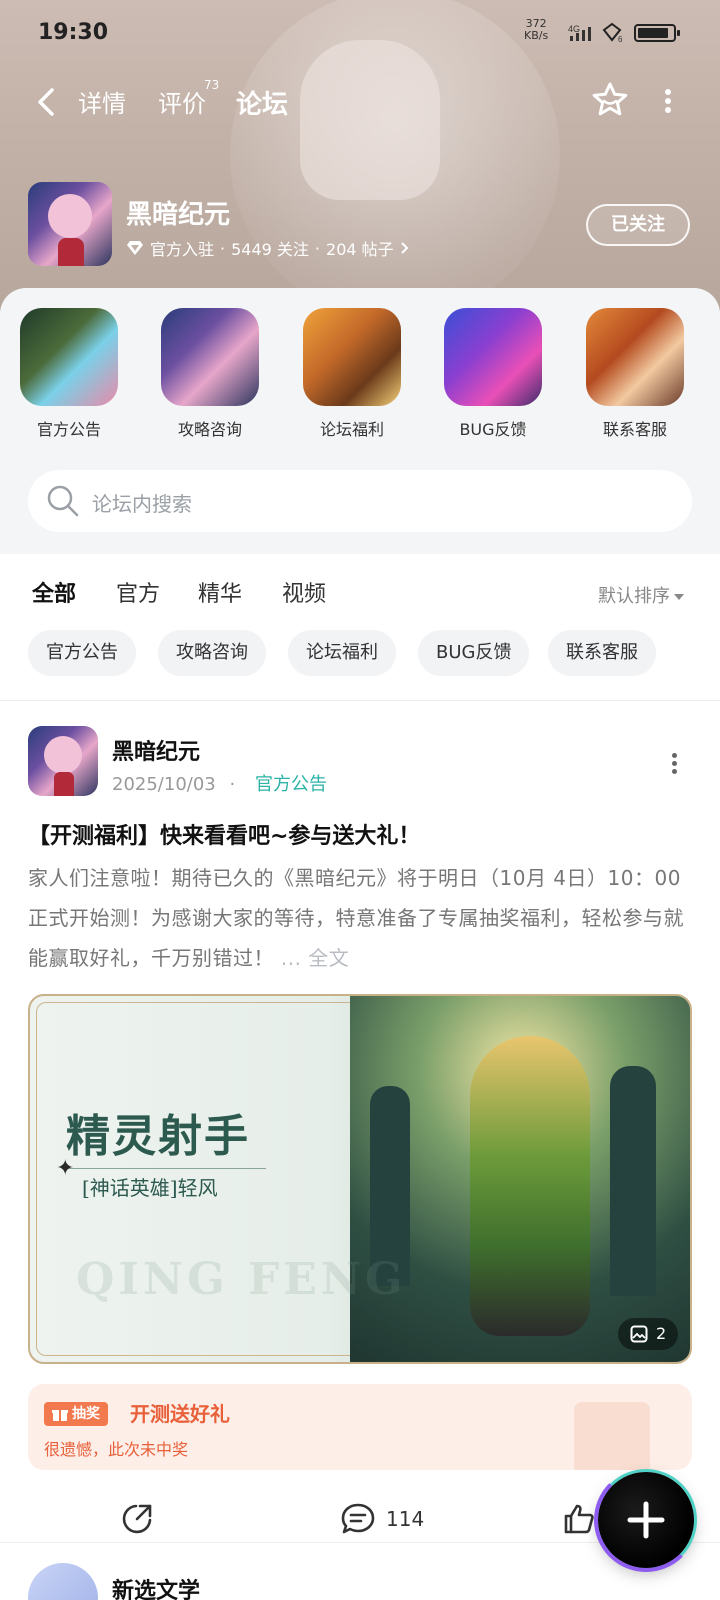  I want to click on image-tower, so click(633, 1181).